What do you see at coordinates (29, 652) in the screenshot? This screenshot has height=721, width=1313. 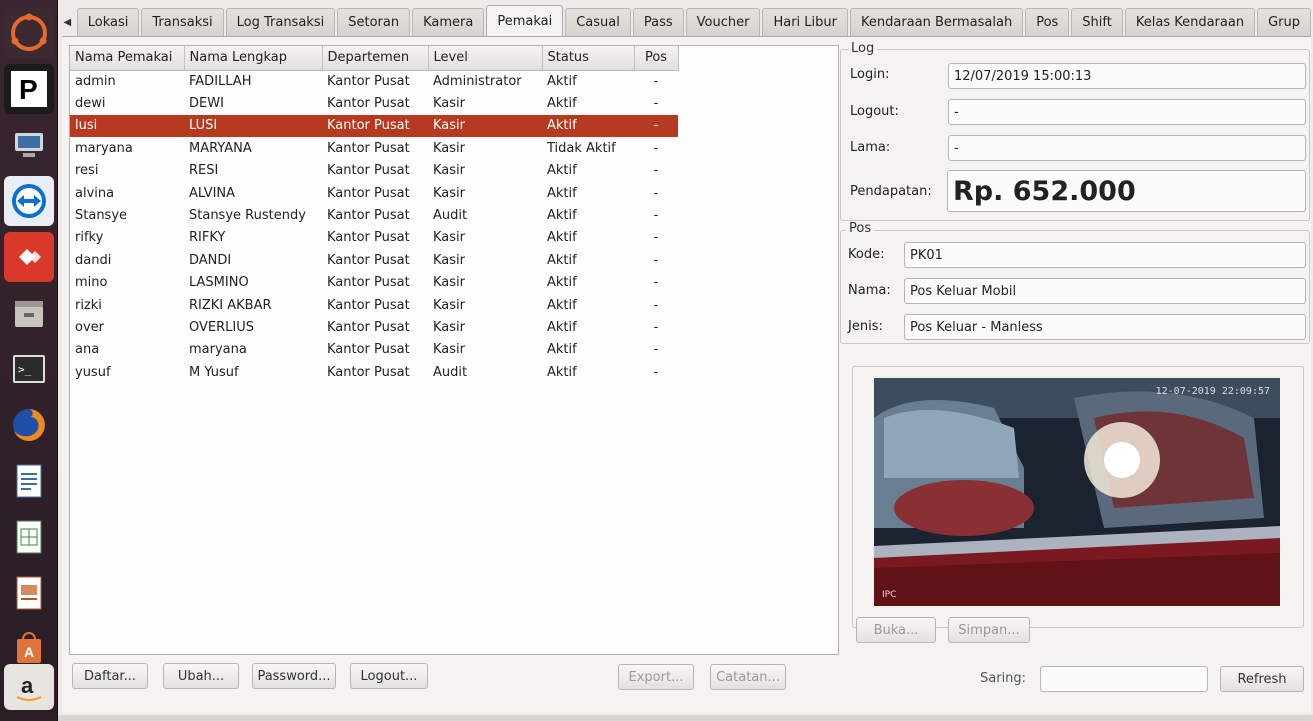 I see `svg-text: A` at bounding box center [29, 652].